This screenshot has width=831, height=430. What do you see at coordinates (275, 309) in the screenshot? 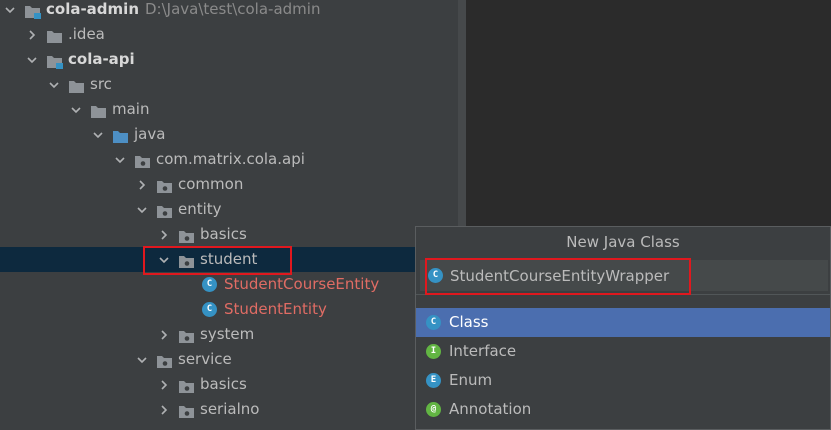
I see `tree-item-label: StudentEntity` at bounding box center [275, 309].